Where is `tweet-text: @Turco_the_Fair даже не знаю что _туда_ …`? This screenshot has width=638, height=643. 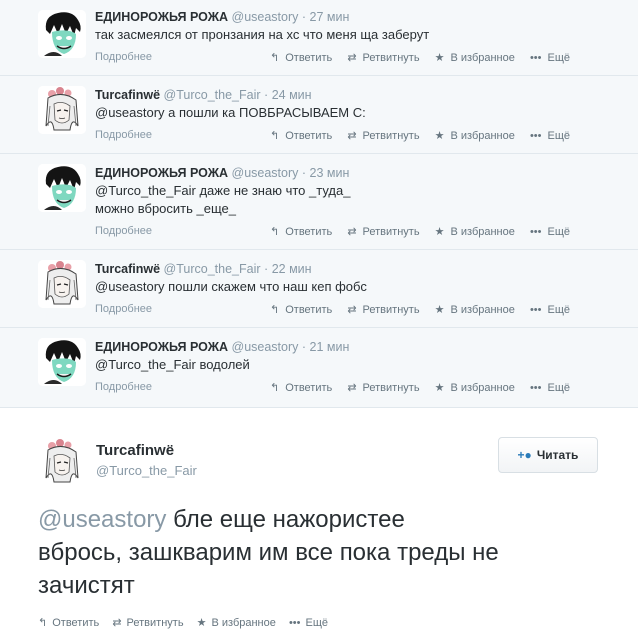
tweet-text: @Turco_the_Fair даже не знаю что _туда_ … is located at coordinates (345, 200).